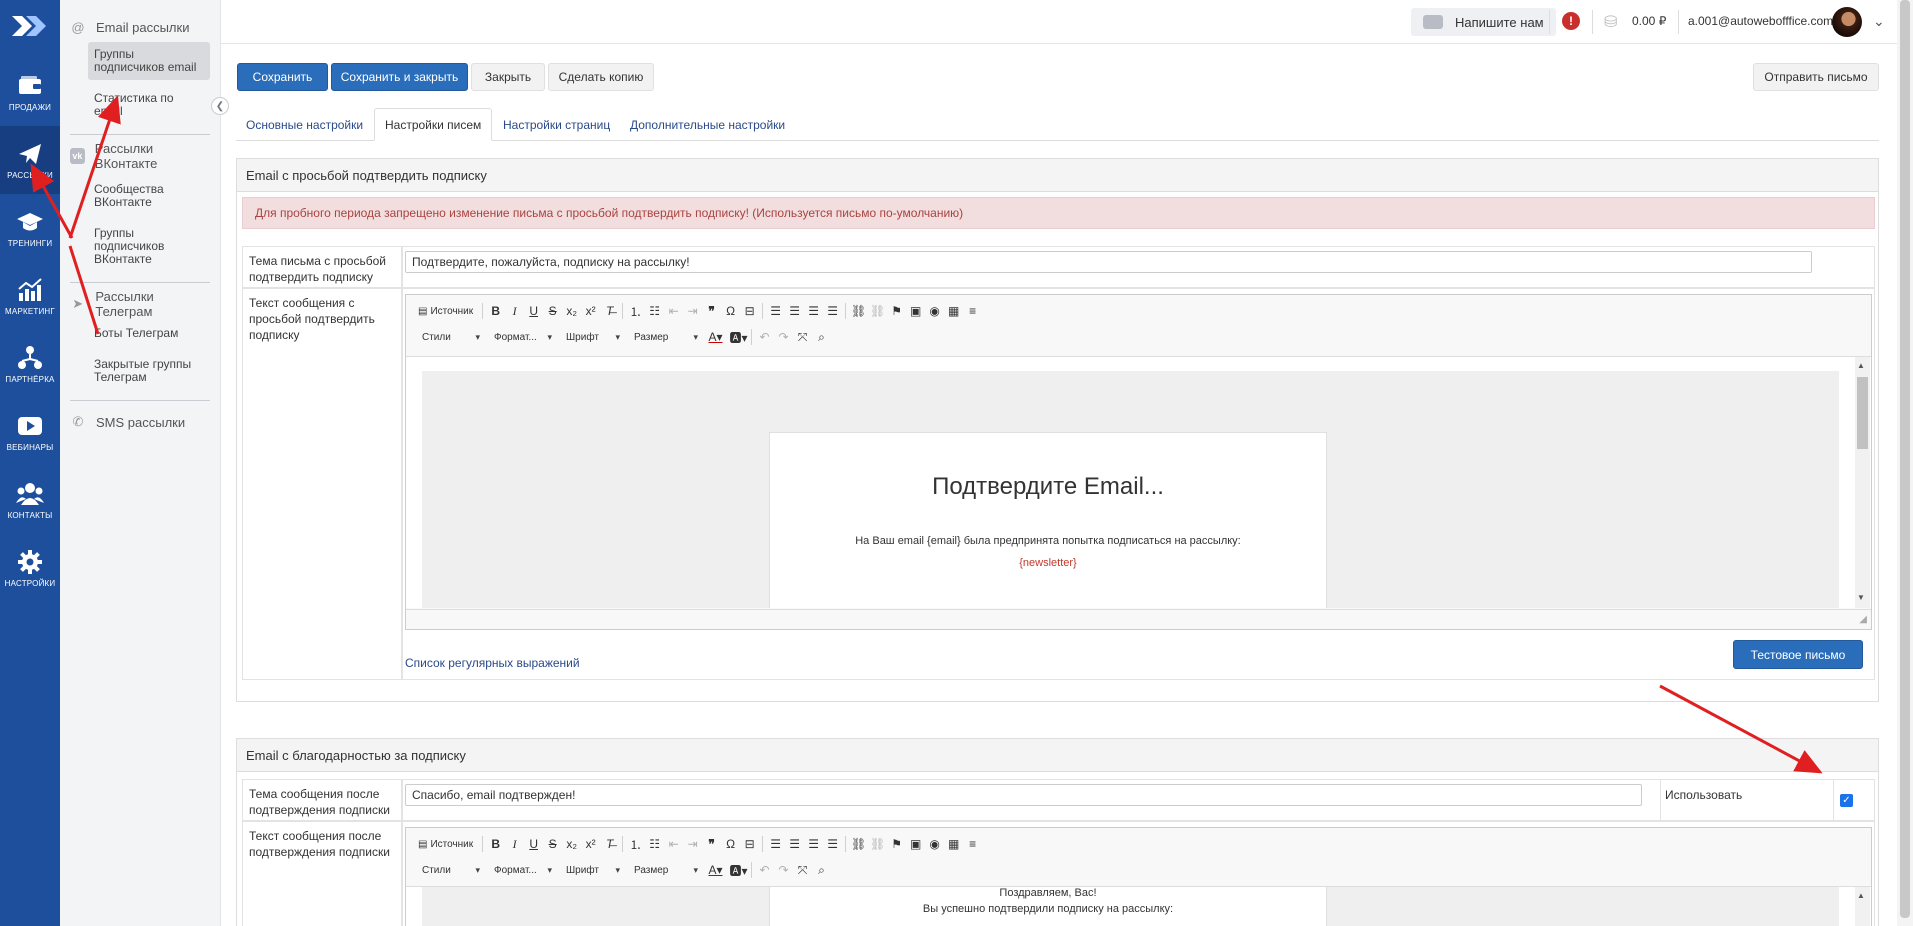 The height and width of the screenshot is (926, 1913). Describe the element at coordinates (1760, 21) in the screenshot. I see `user-email: a.001@autowebofffice.com` at that location.